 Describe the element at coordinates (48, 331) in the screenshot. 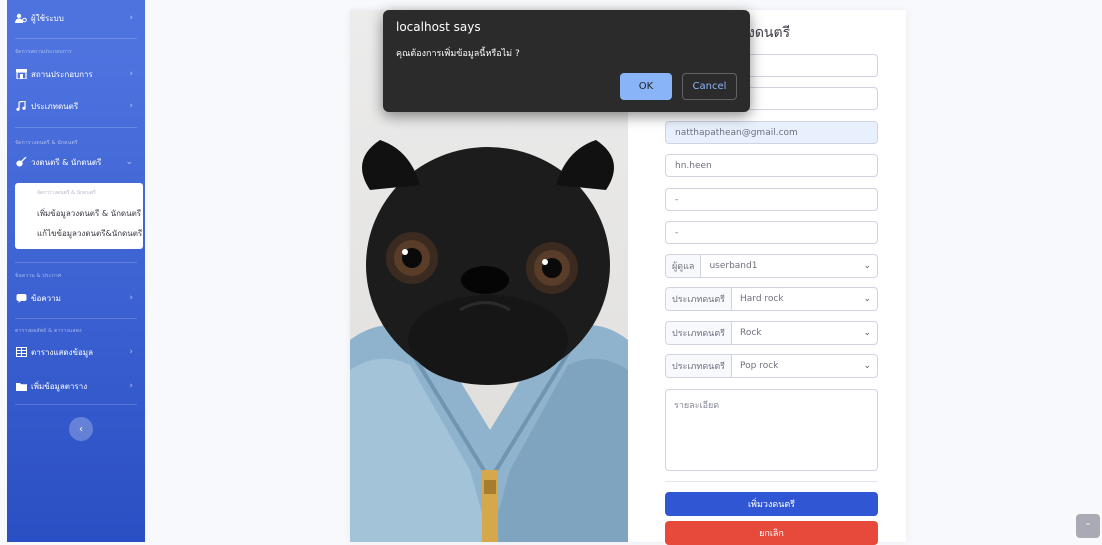

I see `sidebar-heading-tables: ตารางผลลัพธ์ & ตารางแสดง` at that location.